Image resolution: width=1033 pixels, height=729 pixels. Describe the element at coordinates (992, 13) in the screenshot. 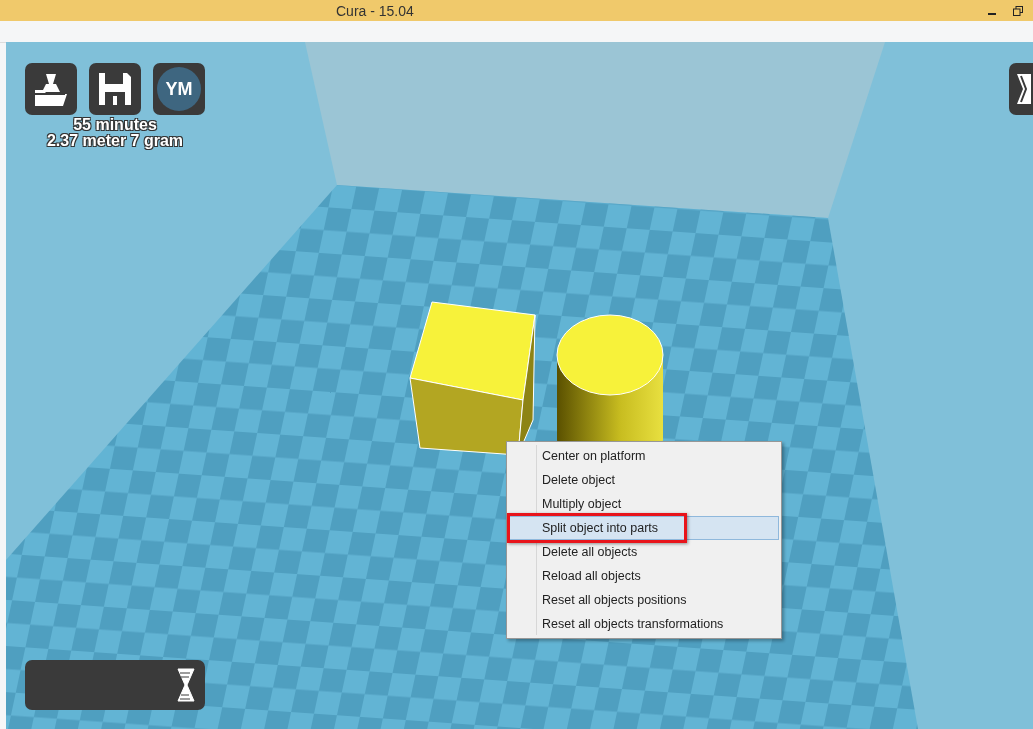

I see `minimize-icon` at that location.